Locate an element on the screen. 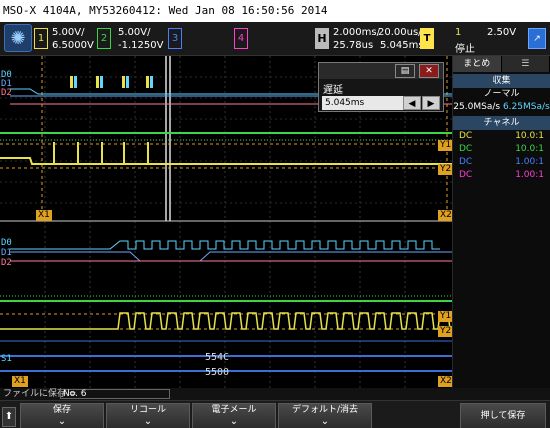 Image resolution: width=550 pixels, height=428 pixels. y2-zoom-marker: Y2 is located at coordinates (445, 331).